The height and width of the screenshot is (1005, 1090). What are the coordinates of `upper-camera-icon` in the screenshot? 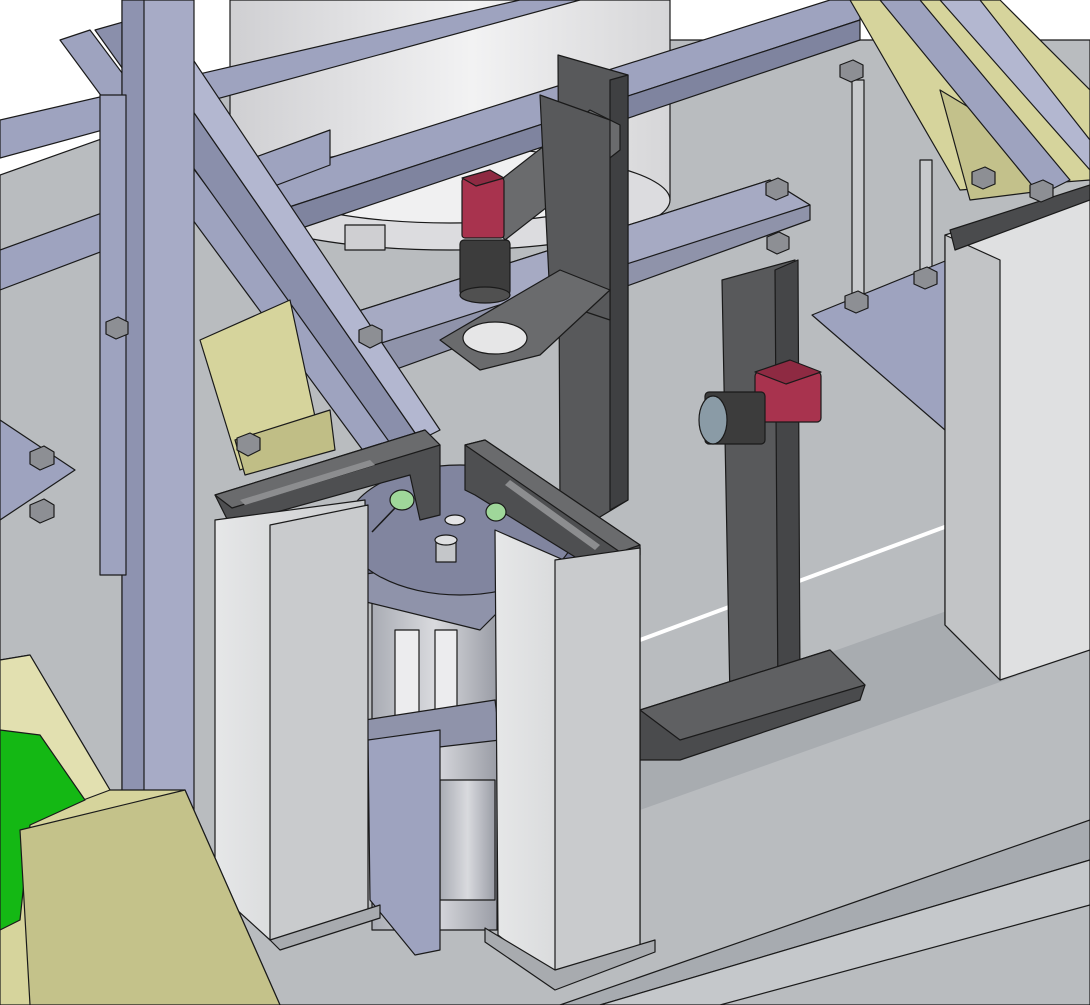 It's located at (485, 236).